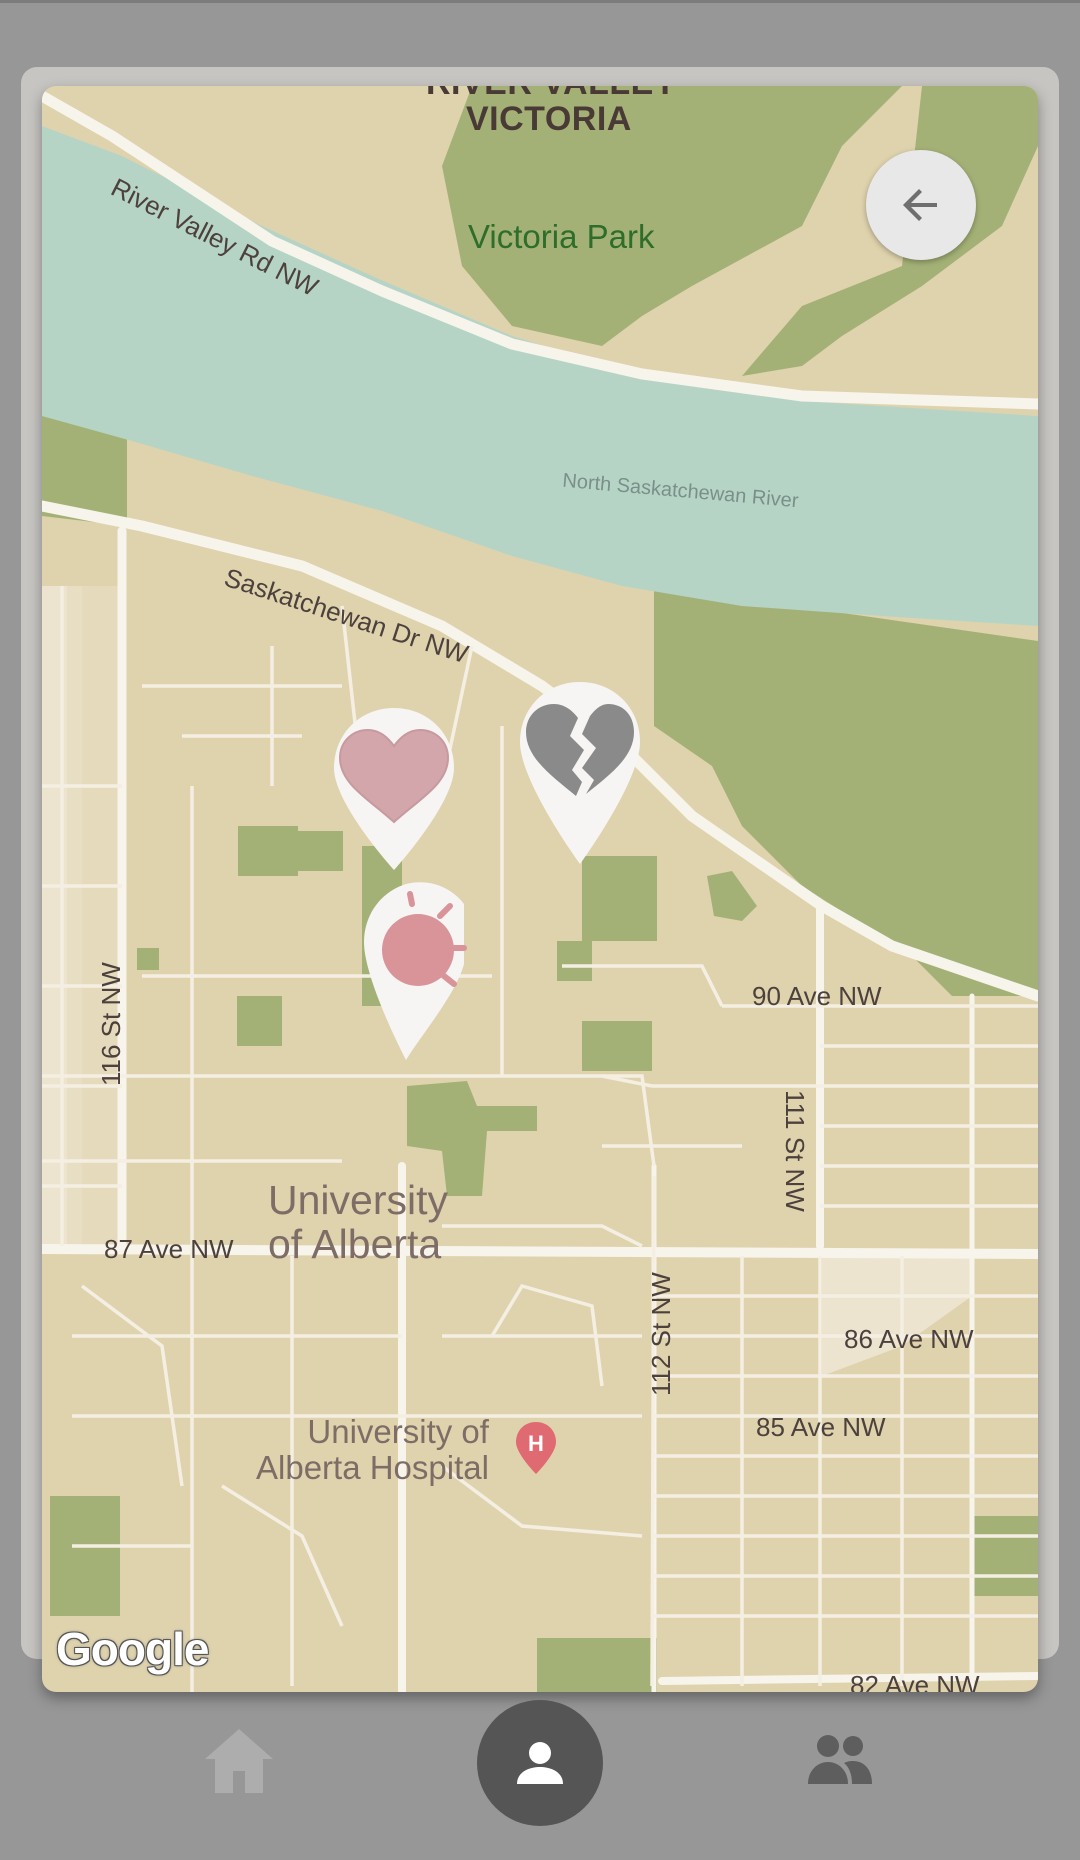 This screenshot has height=1860, width=1080. What do you see at coordinates (424, 964) in the screenshot?
I see `sun-pin` at bounding box center [424, 964].